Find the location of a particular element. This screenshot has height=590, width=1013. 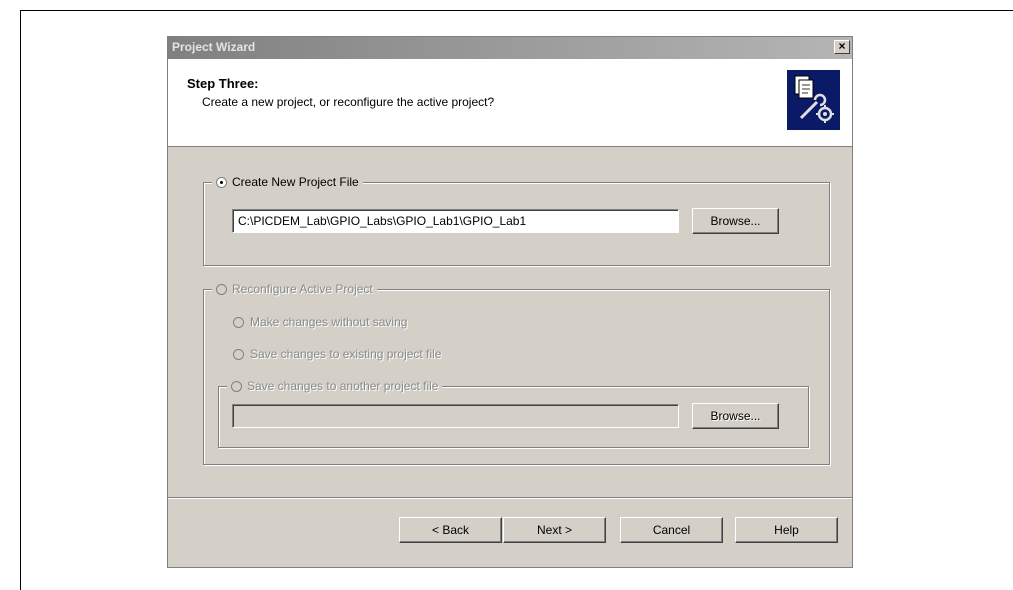

help-button: Help is located at coordinates (786, 530).